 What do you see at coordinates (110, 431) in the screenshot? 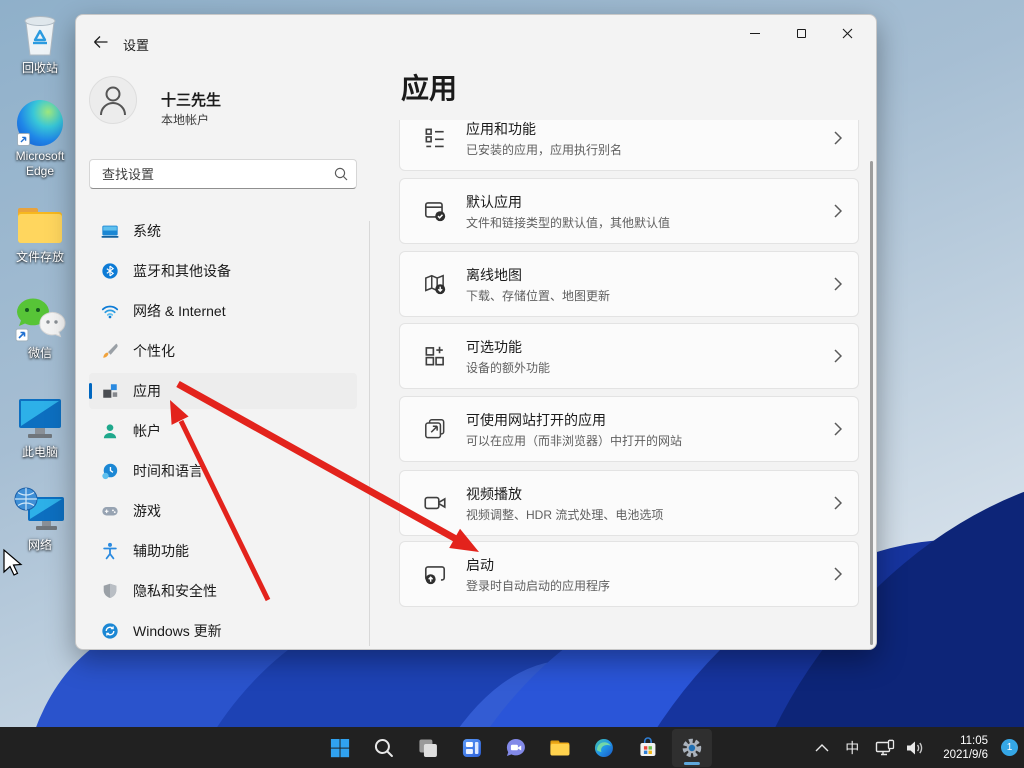
I see `accounts-icon` at bounding box center [110, 431].